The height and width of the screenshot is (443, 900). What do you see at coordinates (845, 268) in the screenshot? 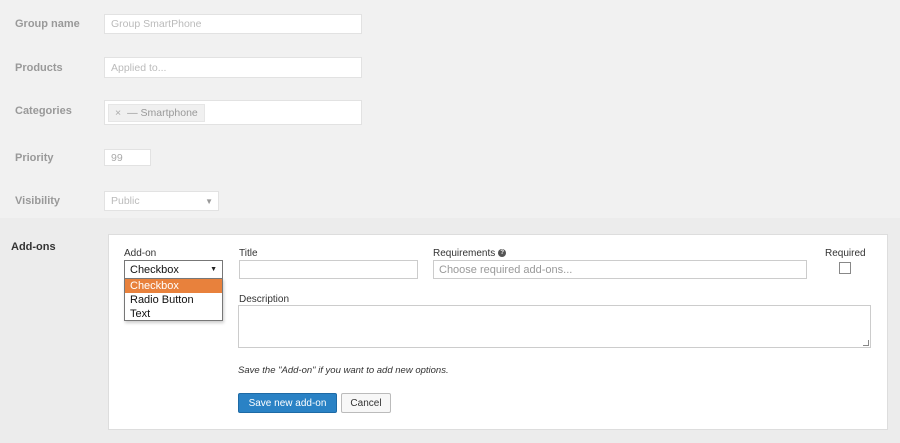
I see `required-checkbox` at bounding box center [845, 268].